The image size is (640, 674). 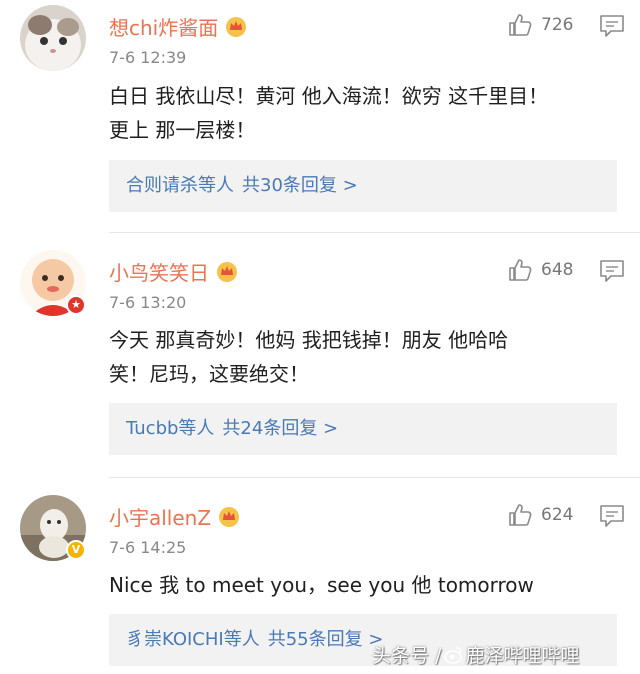 What do you see at coordinates (363, 429) in the screenshot?
I see `reply-summary: Tucbb等人 共24条回复 >` at bounding box center [363, 429].